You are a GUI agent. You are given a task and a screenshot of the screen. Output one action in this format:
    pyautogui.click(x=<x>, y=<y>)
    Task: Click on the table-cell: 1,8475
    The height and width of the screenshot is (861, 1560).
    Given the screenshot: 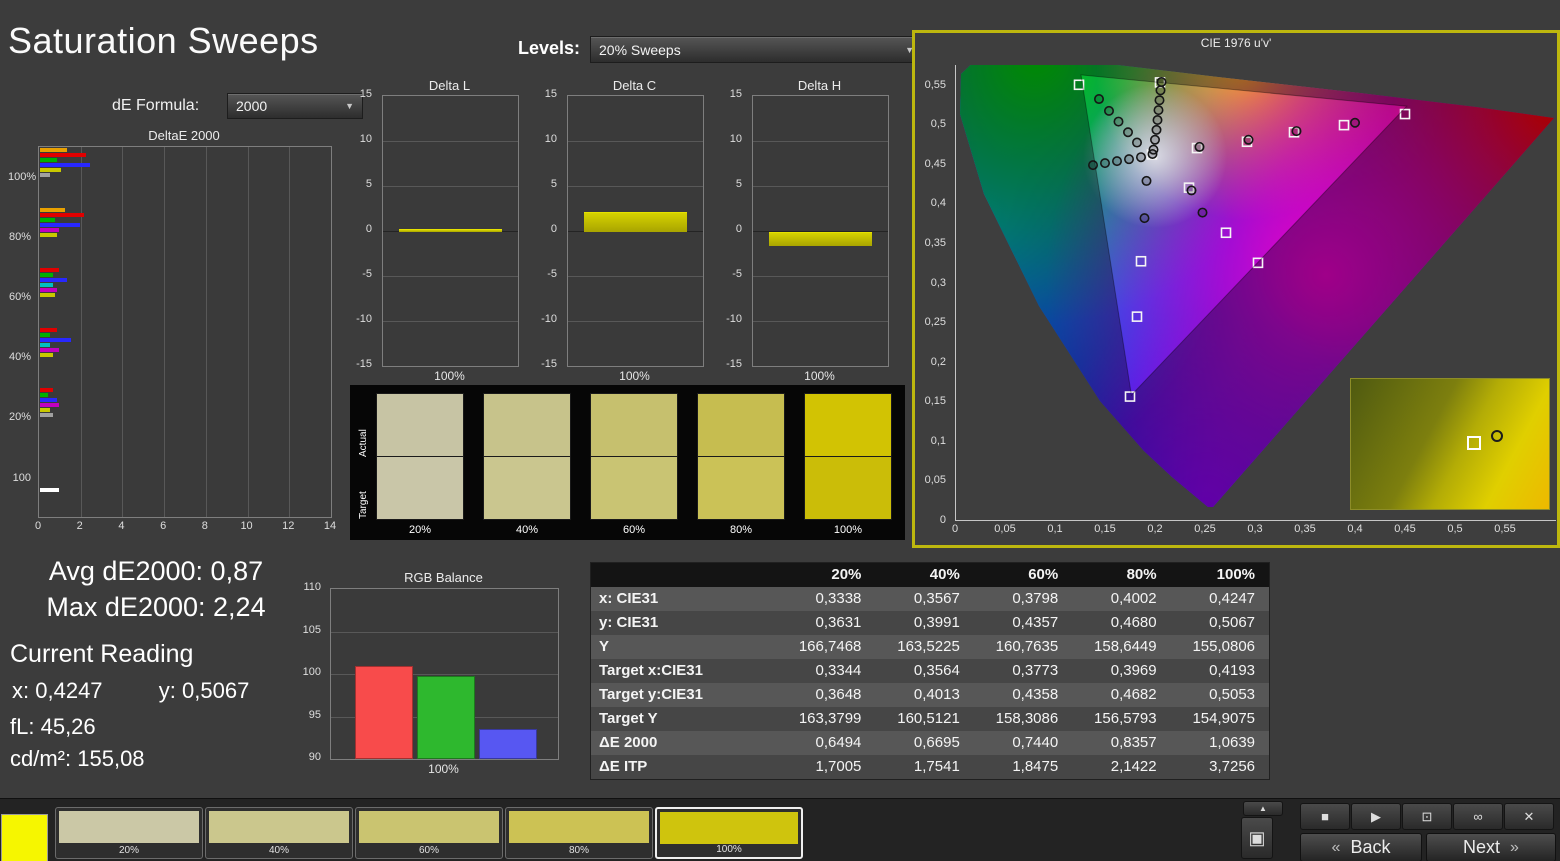 What is the action you would take?
    pyautogui.click(x=1035, y=766)
    